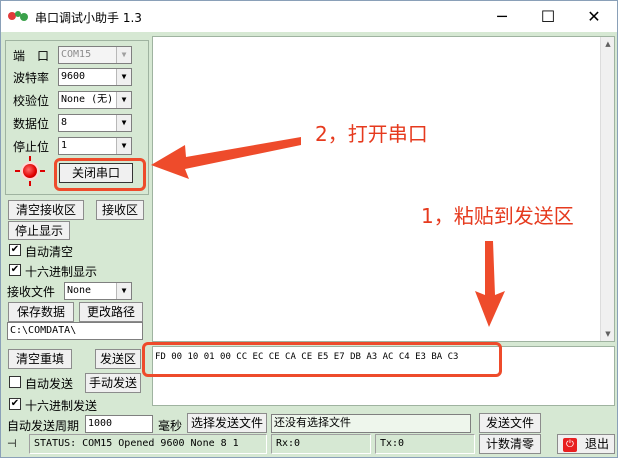 The height and width of the screenshot is (458, 618). Describe the element at coordinates (95, 55) in the screenshot. I see `port-select: COM15 ▼` at that location.